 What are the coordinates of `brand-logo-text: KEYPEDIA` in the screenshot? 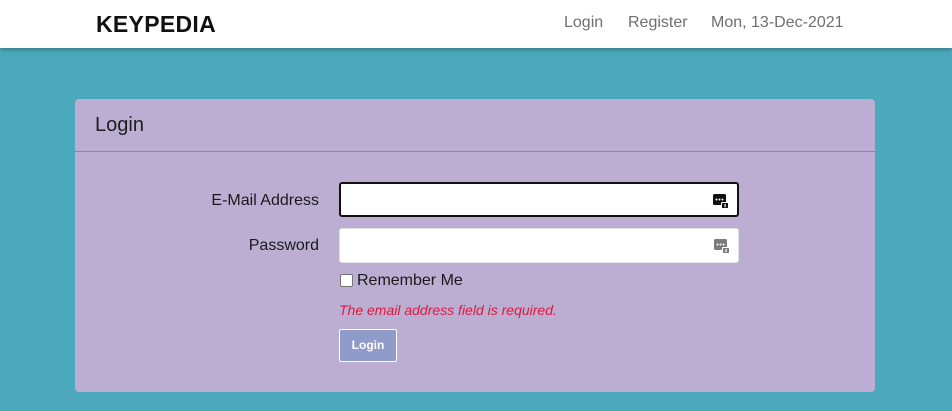 It's located at (156, 24).